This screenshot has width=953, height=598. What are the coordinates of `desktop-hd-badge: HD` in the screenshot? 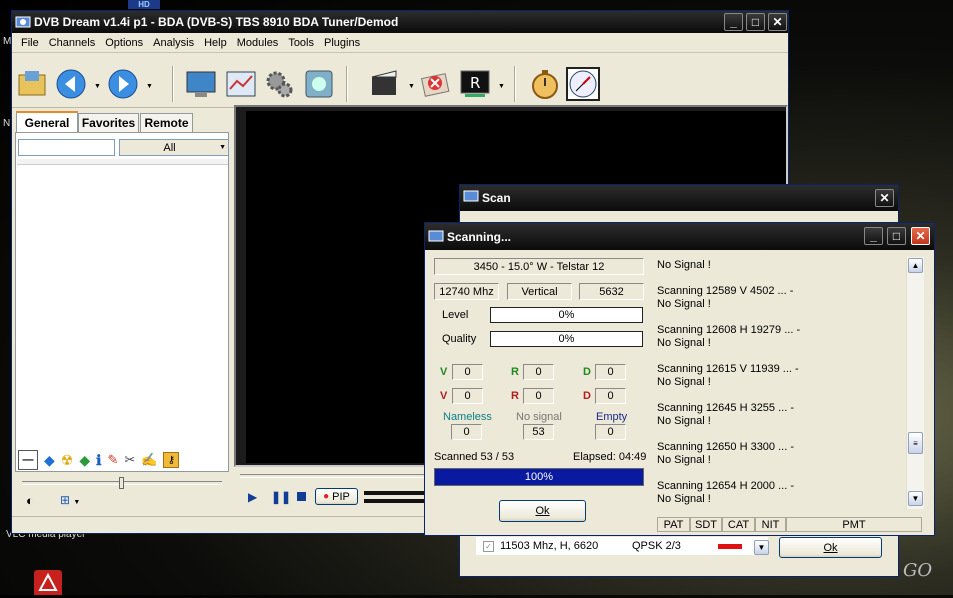 It's located at (144, 4).